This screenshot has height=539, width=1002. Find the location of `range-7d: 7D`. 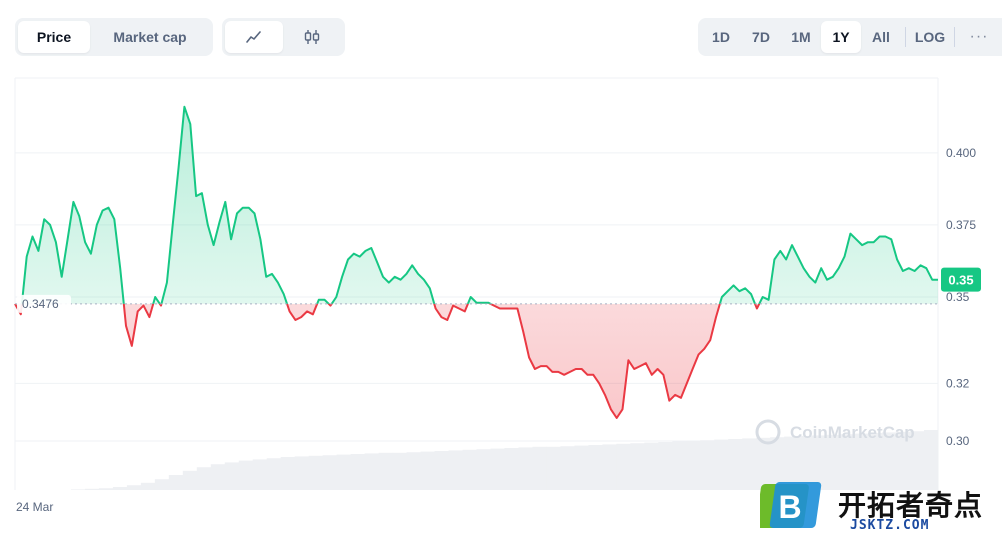

range-7d: 7D is located at coordinates (761, 37).